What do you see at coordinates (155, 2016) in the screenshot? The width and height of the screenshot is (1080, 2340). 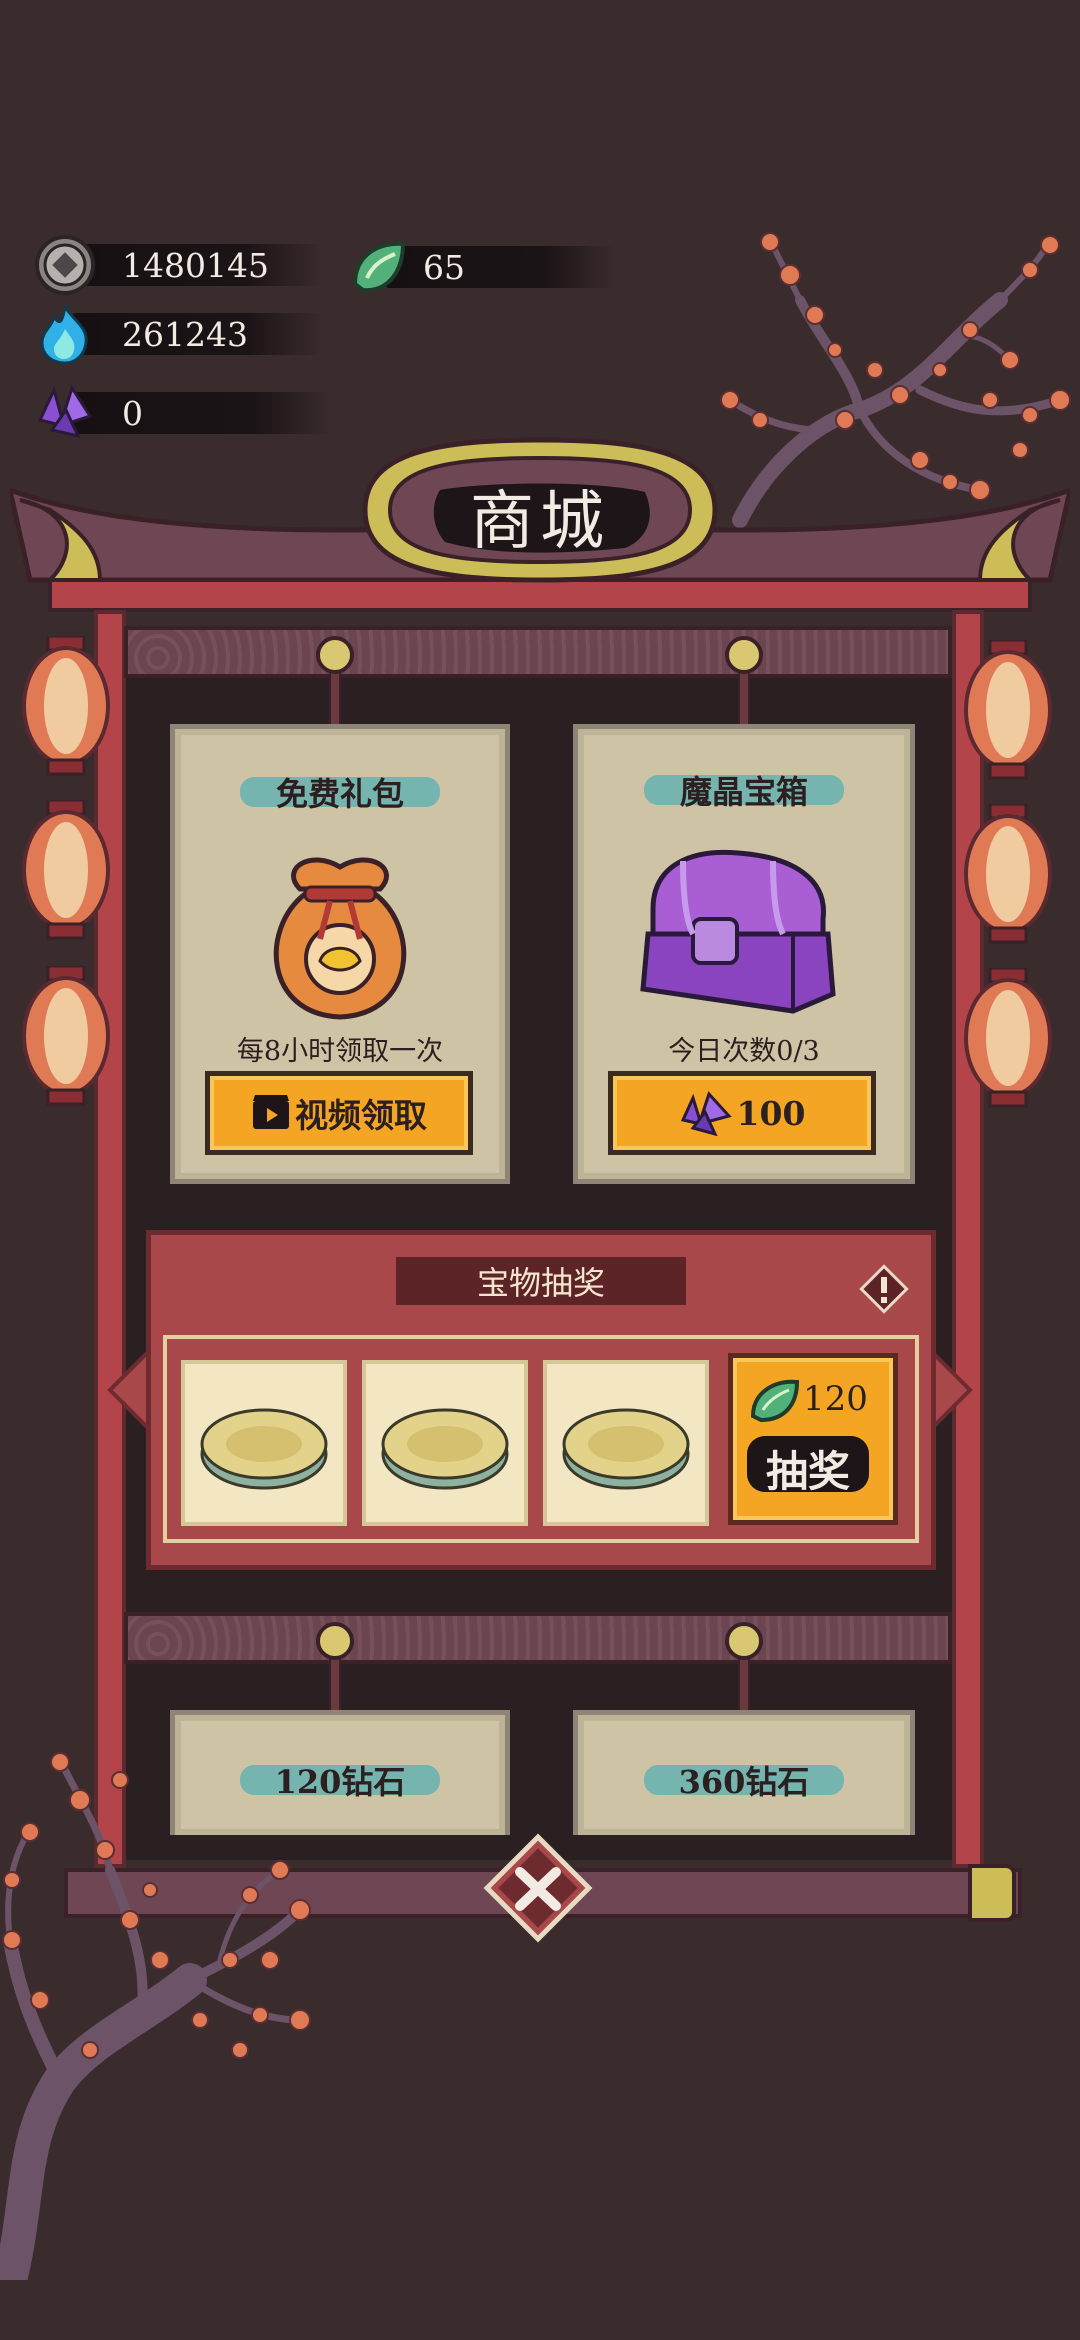 I see `plum-tree-bottom-decoration` at bounding box center [155, 2016].